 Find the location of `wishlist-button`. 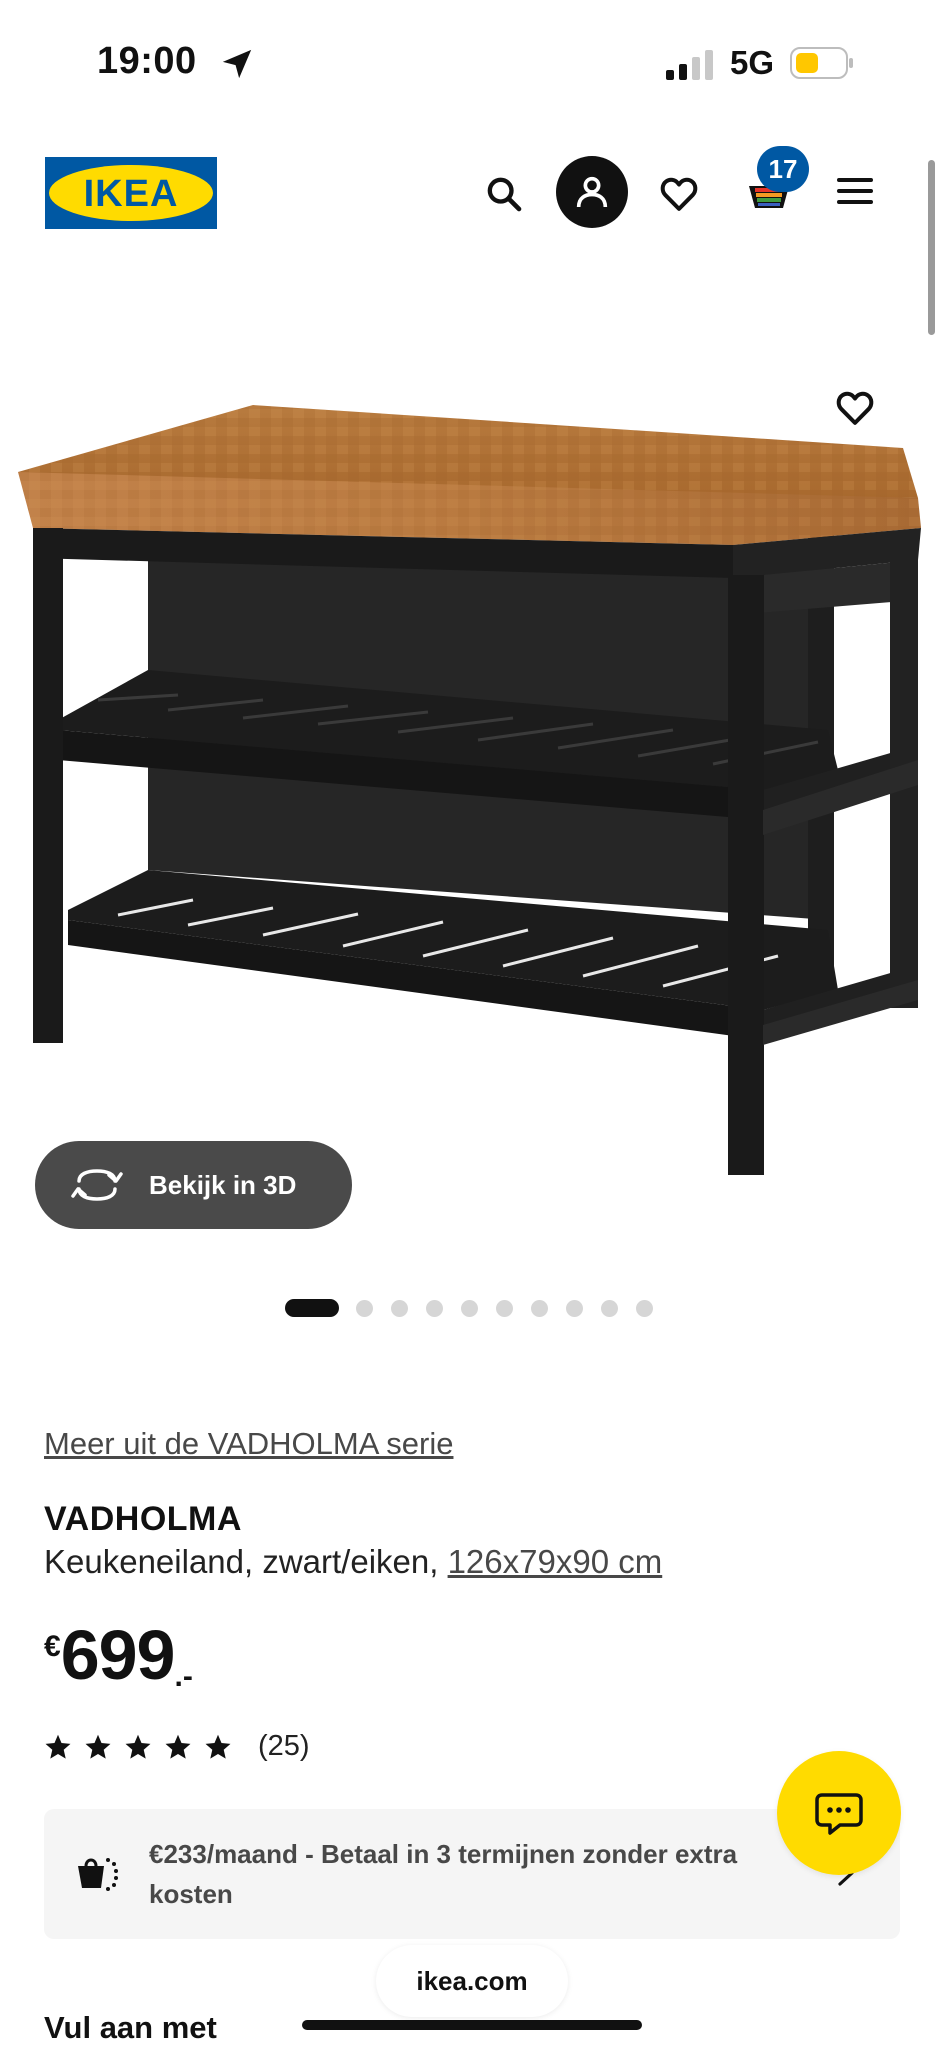

wishlist-button is located at coordinates (679, 194).